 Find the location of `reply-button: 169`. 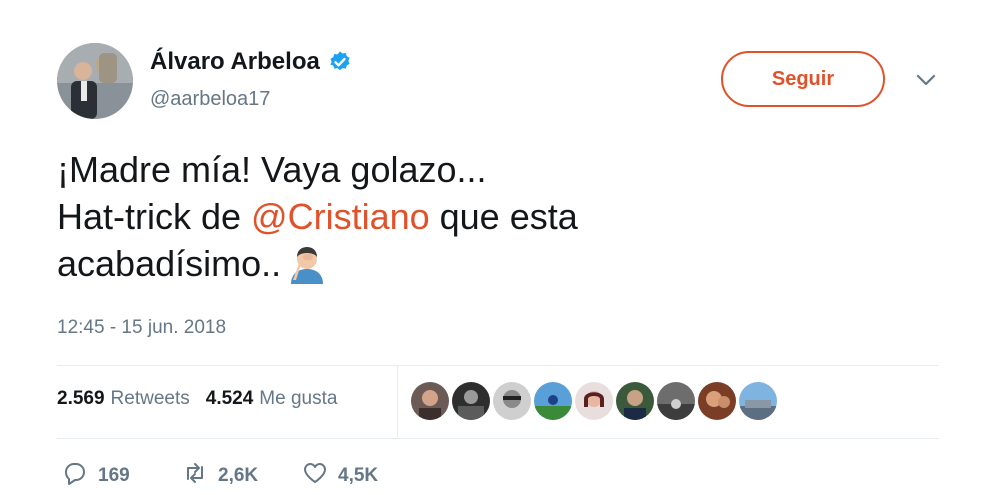

reply-button: 169 is located at coordinates (122, 476).